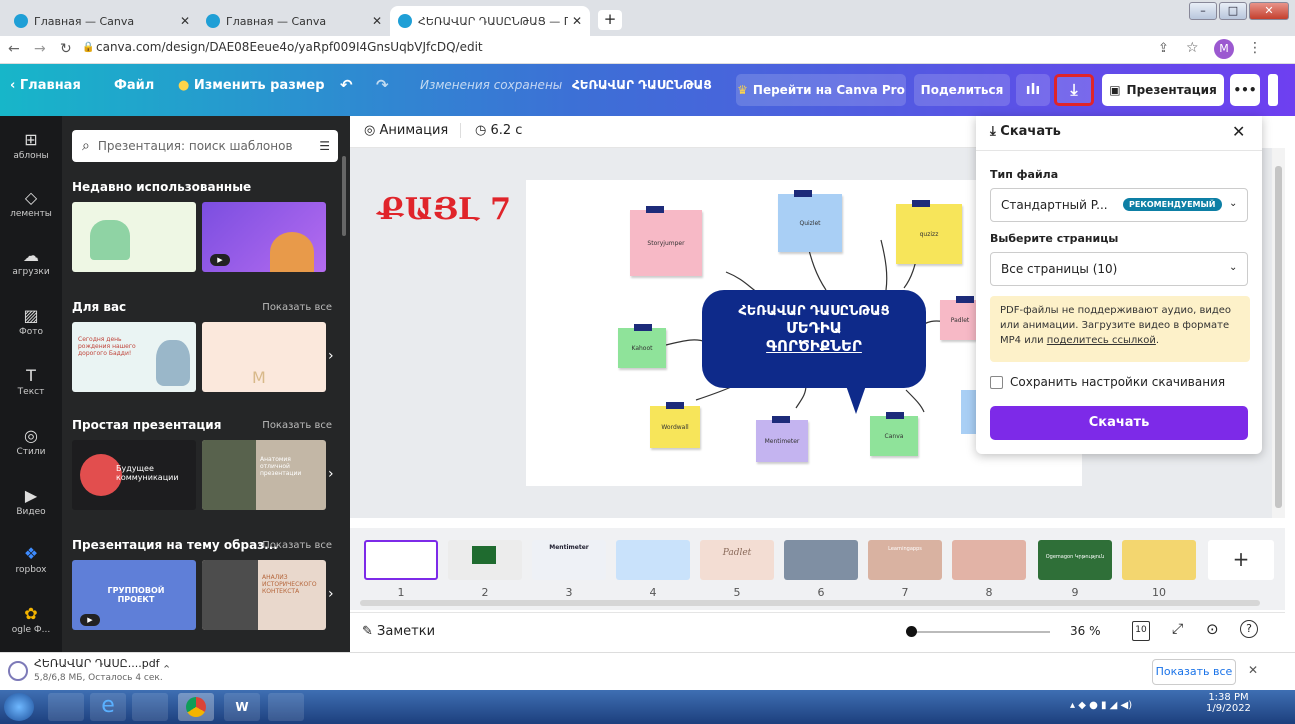 This screenshot has width=1295, height=724. I want to click on taskbar-word: W, so click(242, 707).